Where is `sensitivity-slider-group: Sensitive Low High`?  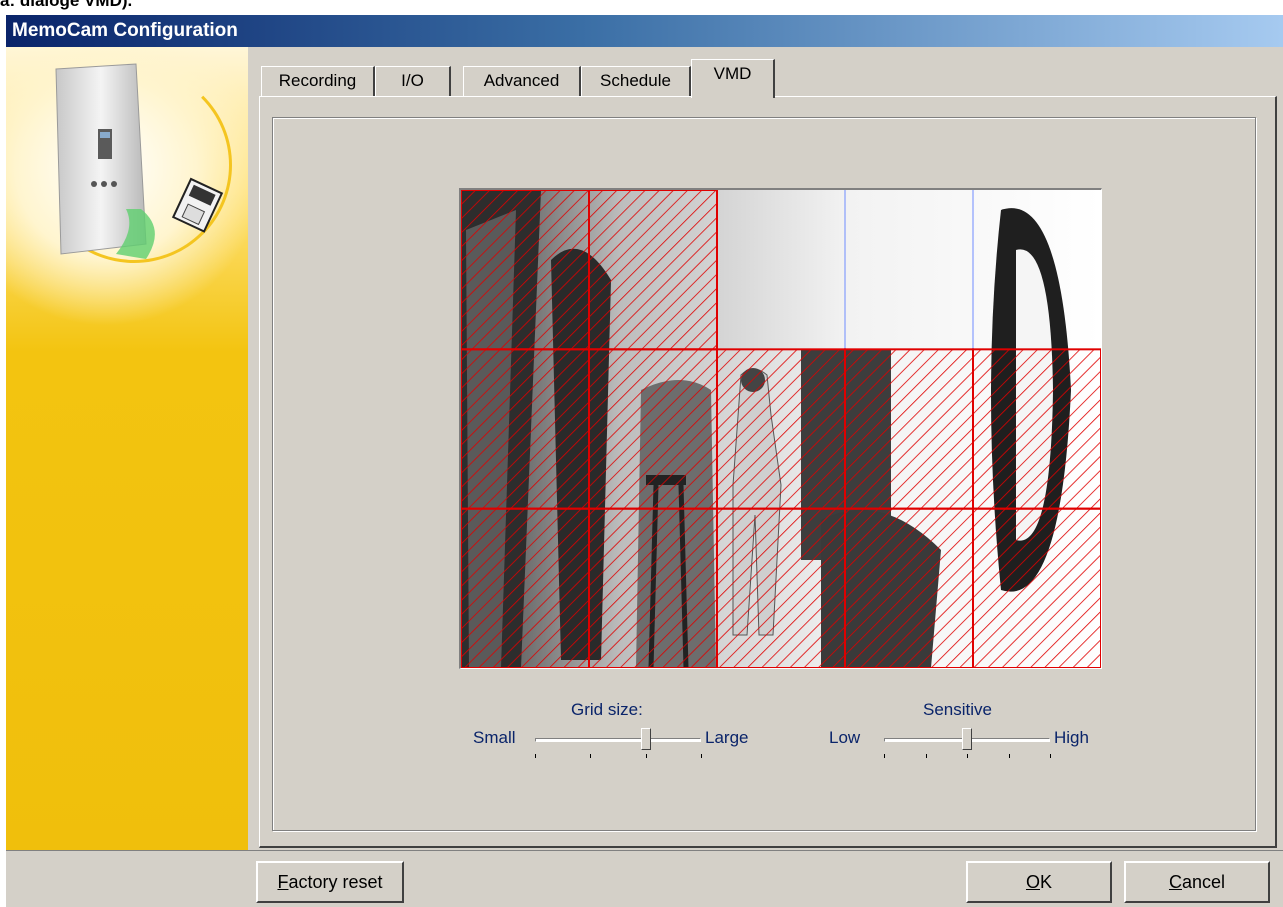
sensitivity-slider-group: Sensitive Low High is located at coordinates (989, 735).